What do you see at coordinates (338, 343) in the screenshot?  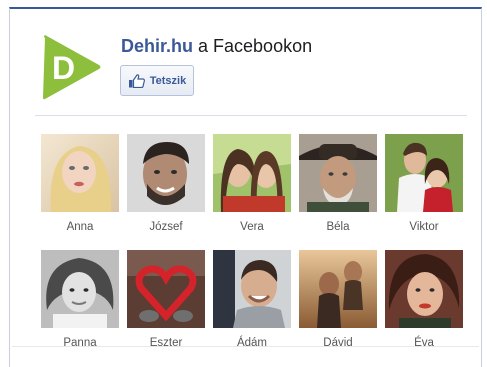 I see `friend-name: Dávid` at bounding box center [338, 343].